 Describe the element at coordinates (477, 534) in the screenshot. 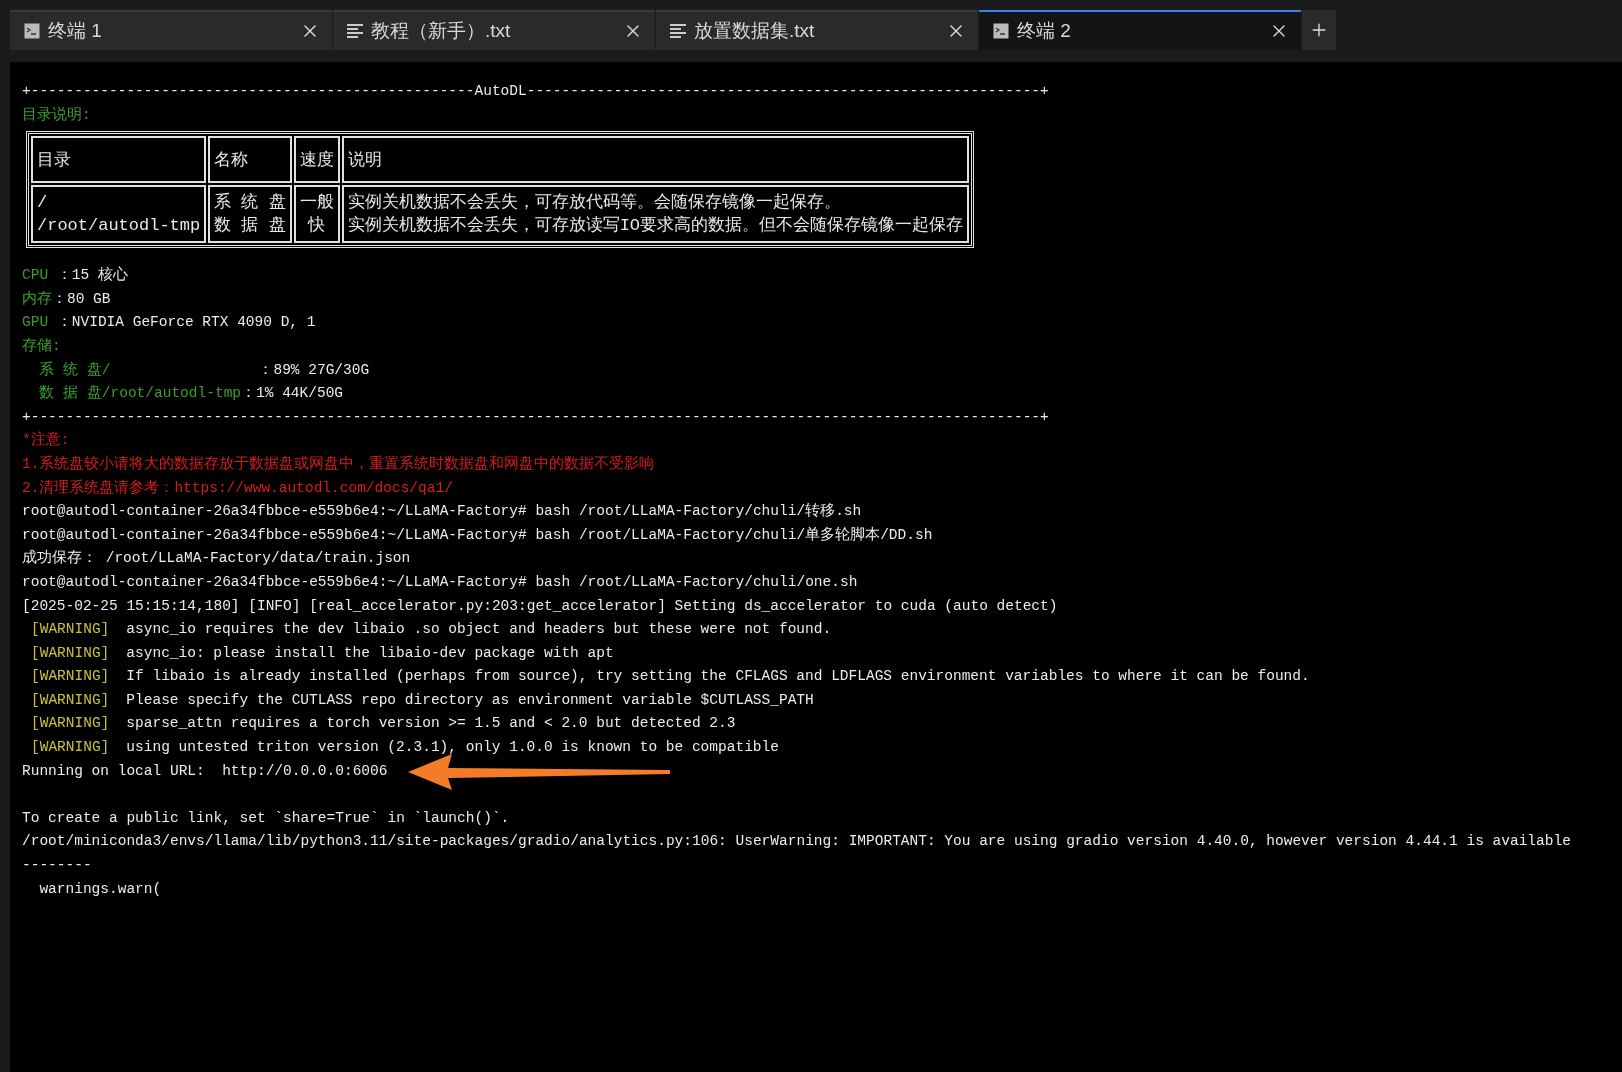

I see `terminal-text: root@autodl-container-26a34fbbce-e559b6e4:~/LLaMA-Factory# bash /root/LLaMA-Factory/chuli/单多轮脚本/DD.sh` at that location.